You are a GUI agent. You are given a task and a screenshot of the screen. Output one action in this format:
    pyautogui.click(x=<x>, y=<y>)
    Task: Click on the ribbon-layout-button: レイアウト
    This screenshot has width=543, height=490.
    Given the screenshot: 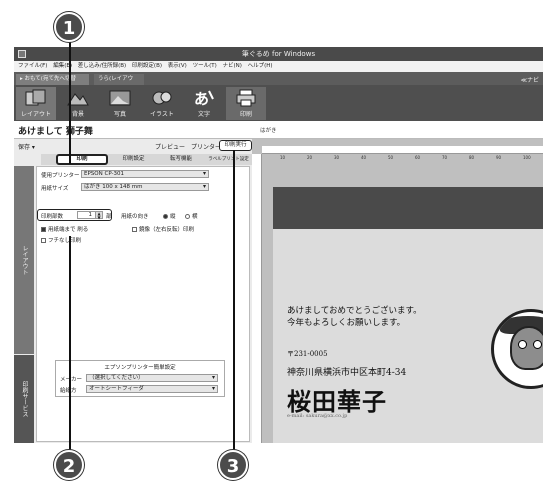 What is the action you would take?
    pyautogui.click(x=36, y=103)
    